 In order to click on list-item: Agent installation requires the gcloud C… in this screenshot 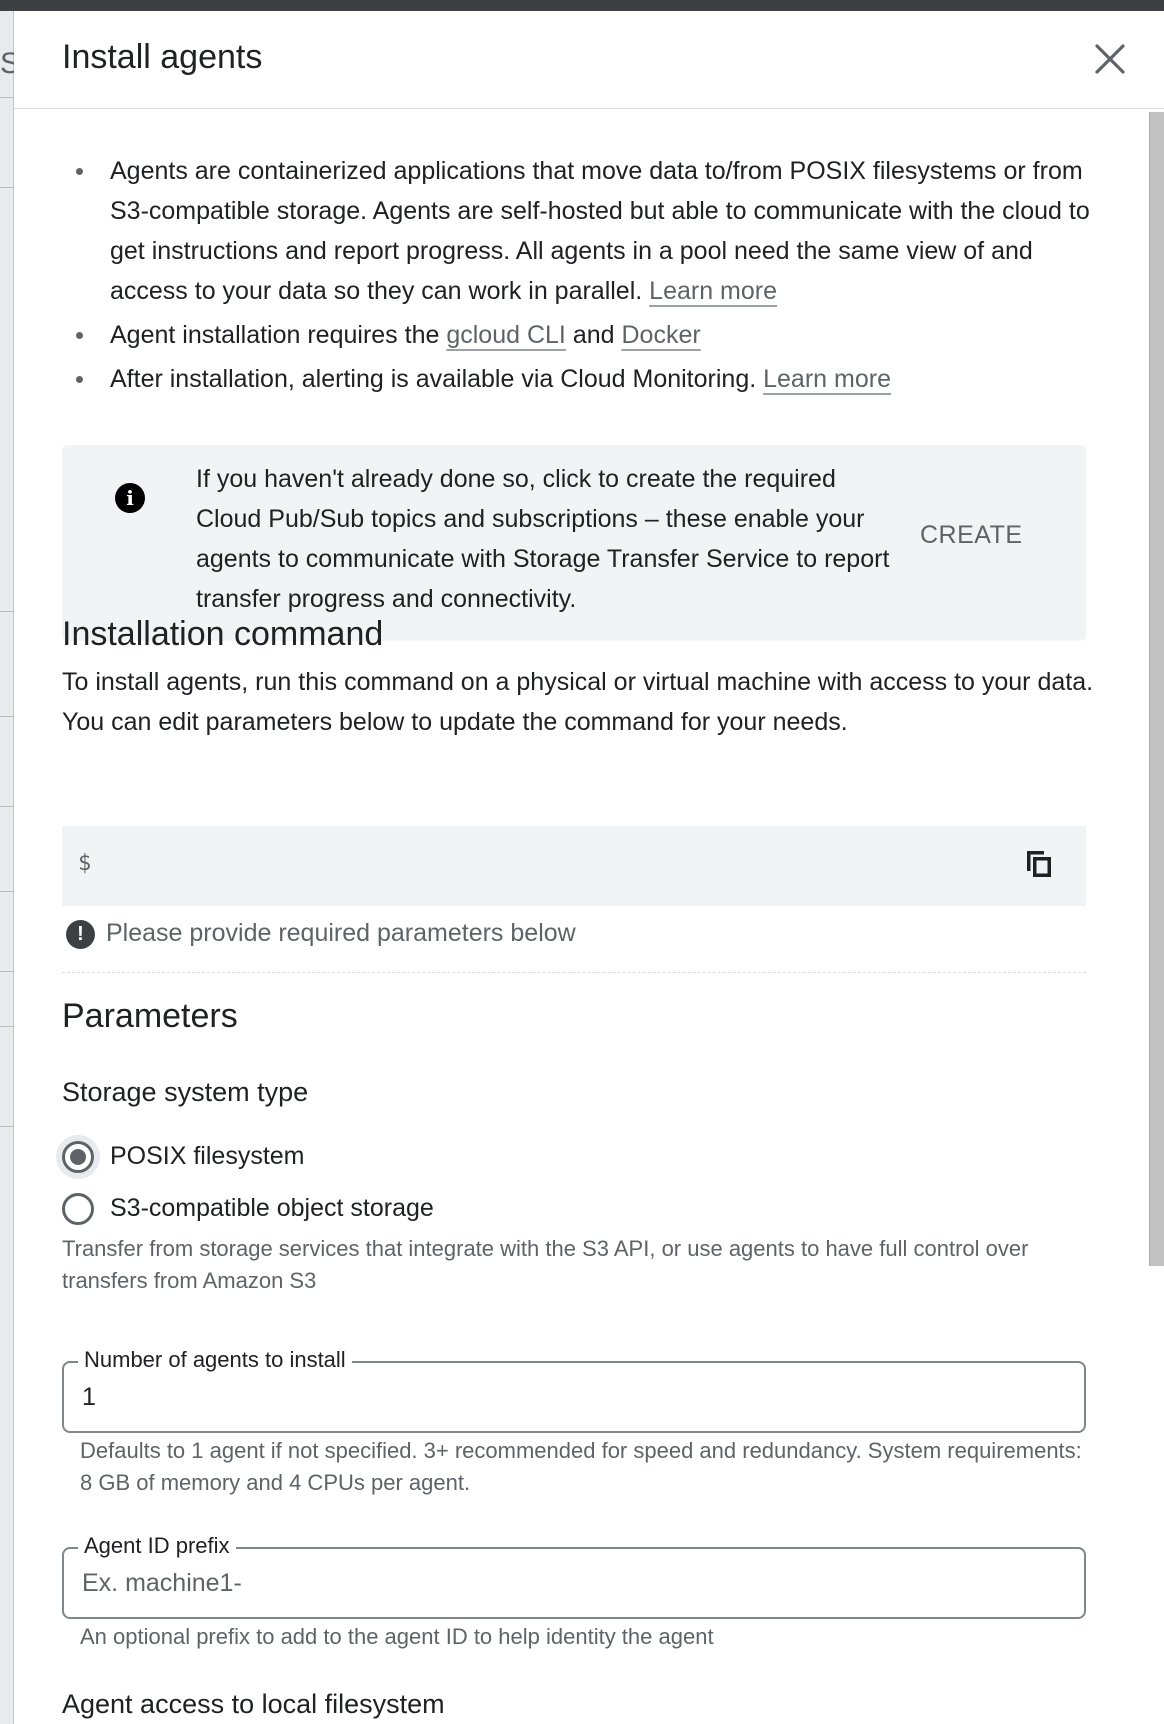, I will do `click(582, 335)`.